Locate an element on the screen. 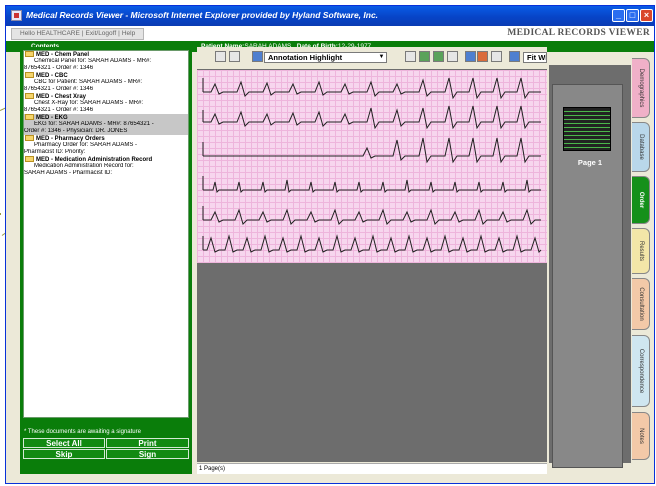  brand-logo: MEDICAL RECORDS VIEWER is located at coordinates (578, 33).